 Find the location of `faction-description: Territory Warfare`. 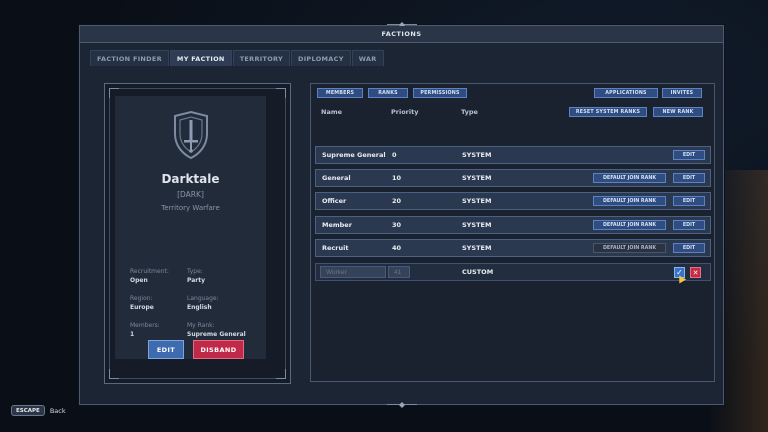

faction-description: Territory Warfare is located at coordinates (190, 208).